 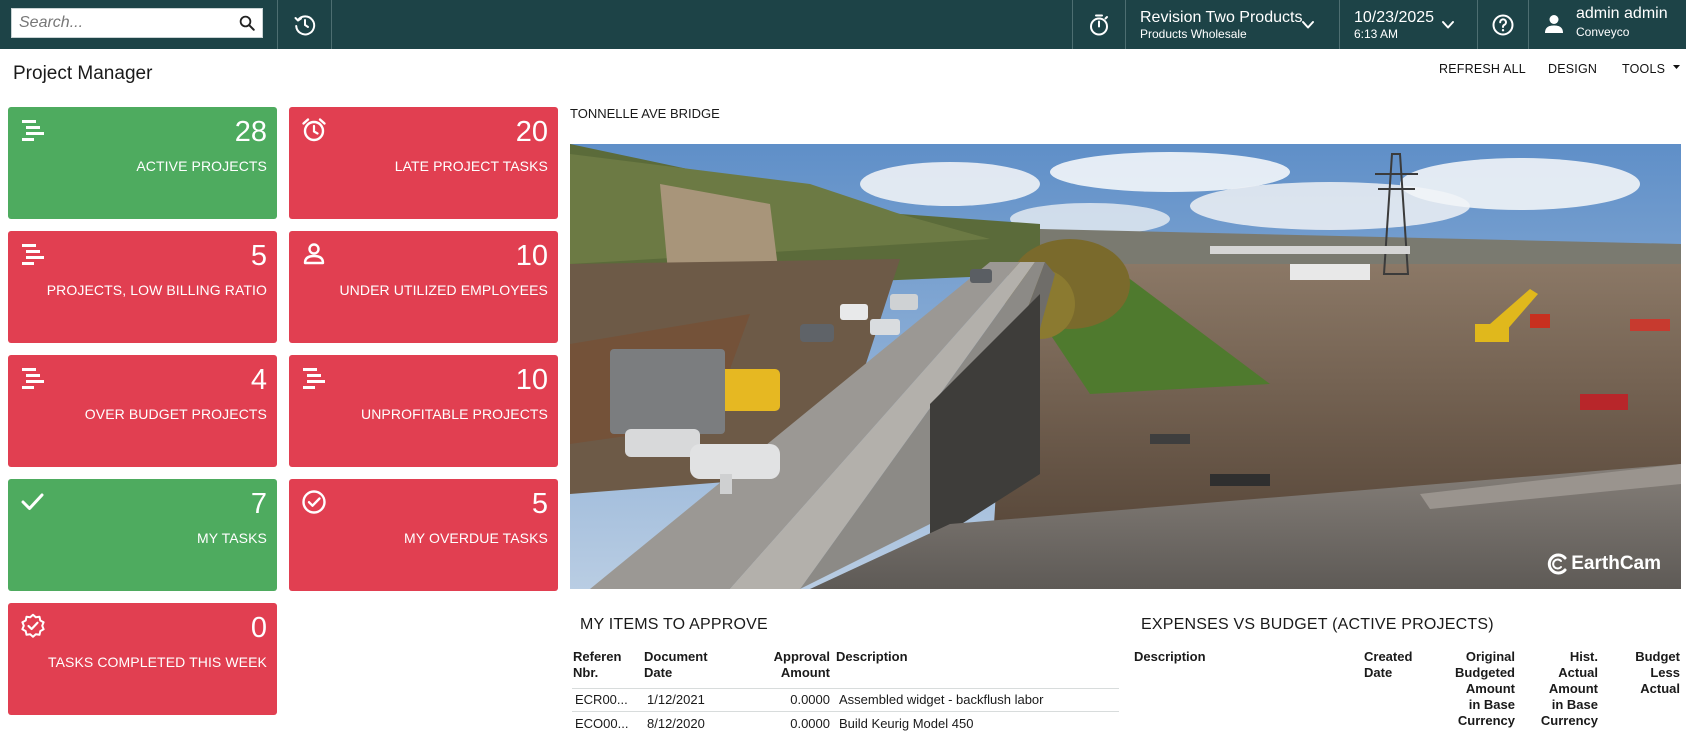 What do you see at coordinates (674, 624) in the screenshot?
I see `approve-widget-title: MY ITEMS TO APPROVE` at bounding box center [674, 624].